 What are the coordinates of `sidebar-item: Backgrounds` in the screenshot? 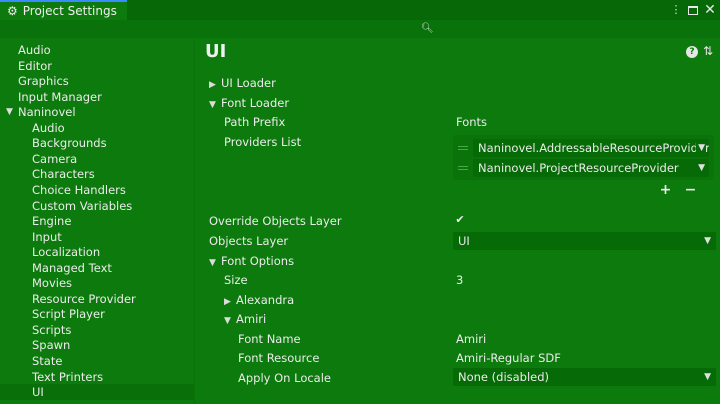 It's located at (97, 143).